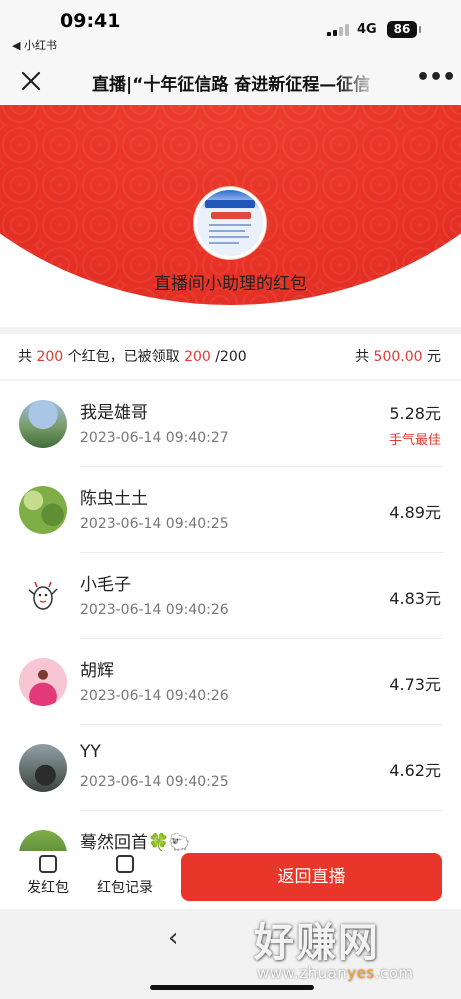 Image resolution: width=461 pixels, height=999 pixels. I want to click on summary-count: 共 200 个红包，已被领取 200 /200, so click(132, 356).